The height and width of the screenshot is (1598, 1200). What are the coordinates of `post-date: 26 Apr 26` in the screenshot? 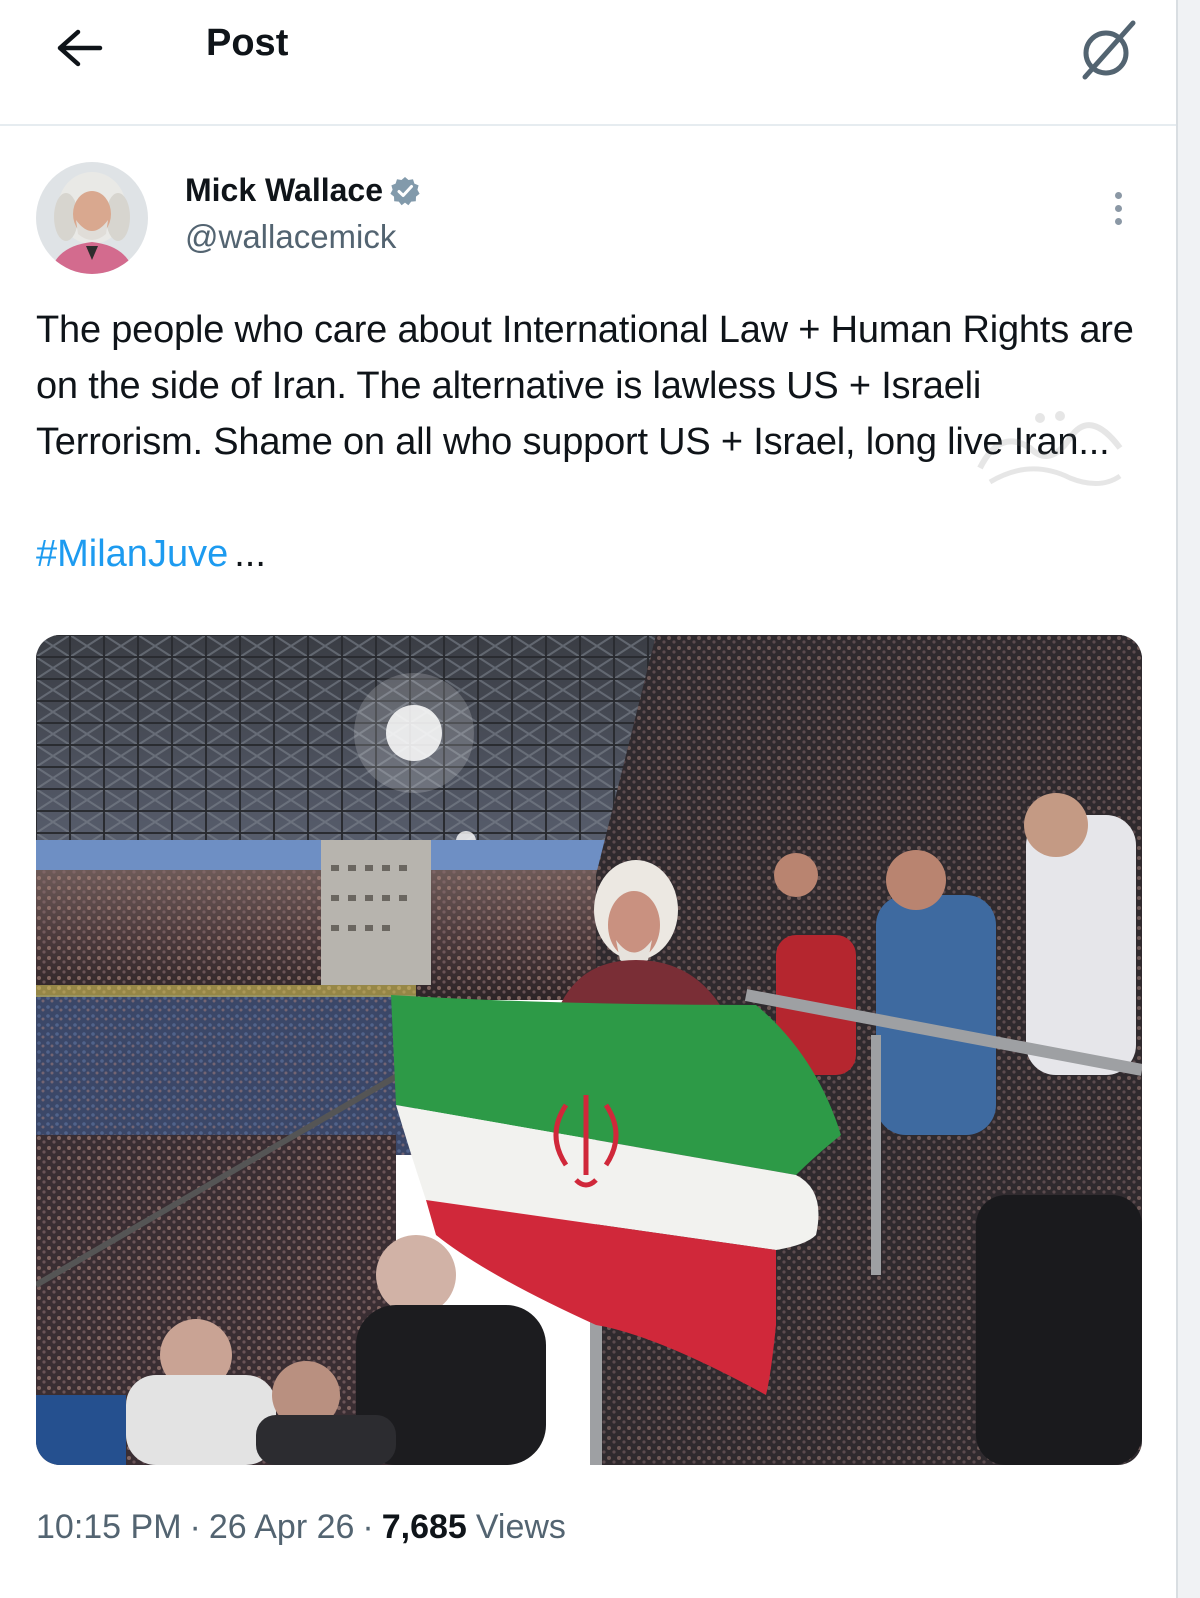 It's located at (282, 1527).